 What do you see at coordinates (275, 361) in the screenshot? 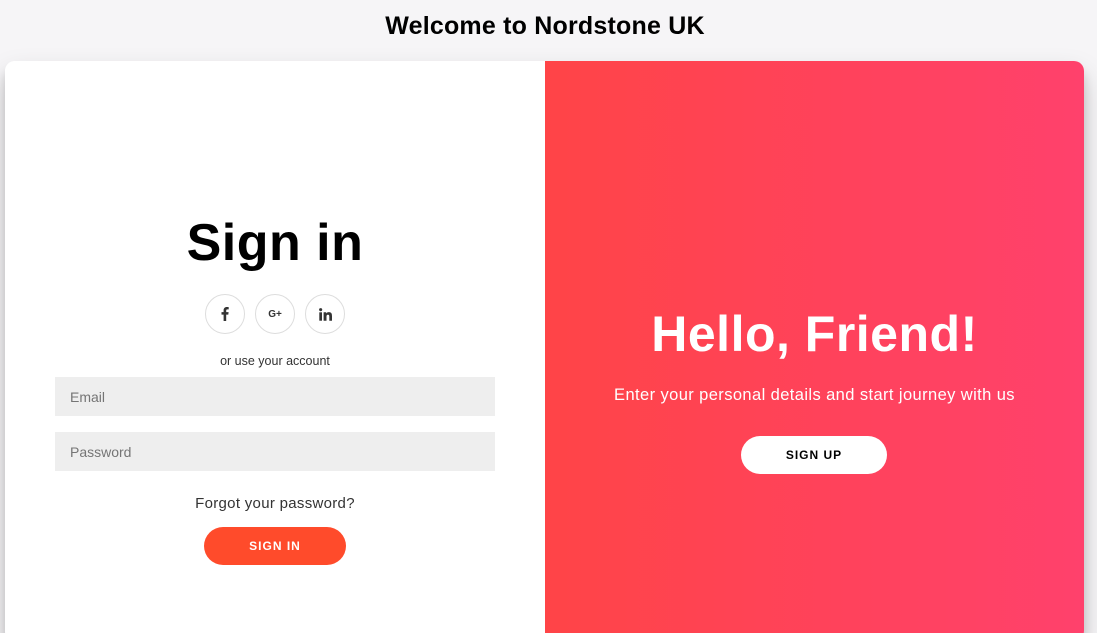
I see `alt-login-text: or use your account` at bounding box center [275, 361].